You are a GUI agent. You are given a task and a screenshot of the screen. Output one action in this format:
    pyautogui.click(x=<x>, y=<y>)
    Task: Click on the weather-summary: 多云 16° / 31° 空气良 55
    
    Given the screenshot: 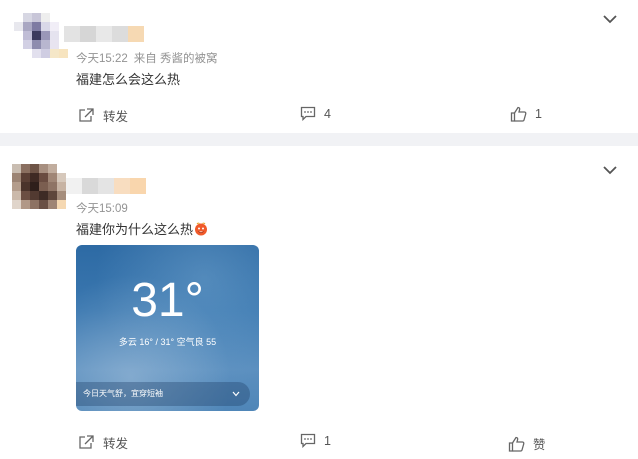 What is the action you would take?
    pyautogui.click(x=167, y=342)
    